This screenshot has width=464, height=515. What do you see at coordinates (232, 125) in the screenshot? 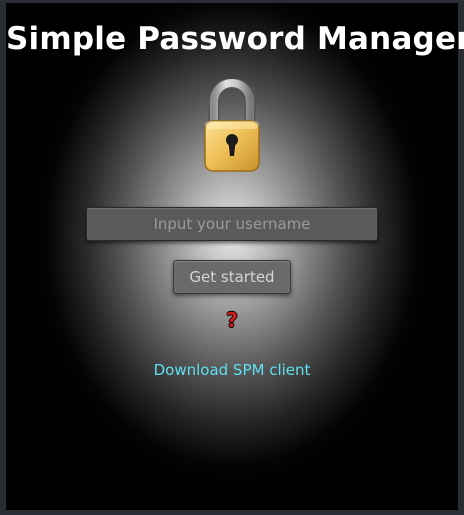
I see `padlock-icon` at bounding box center [232, 125].